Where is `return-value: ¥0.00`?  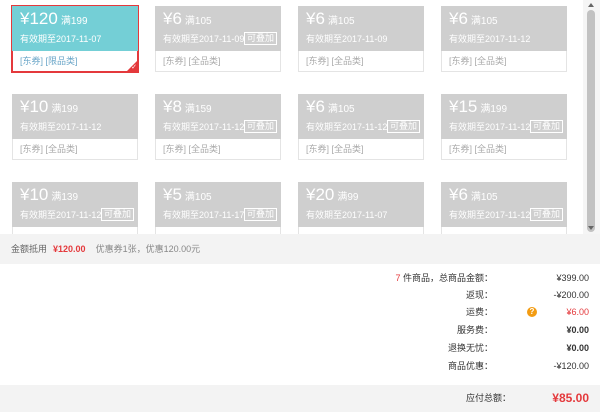
return-value: ¥0.00 is located at coordinates (577, 348).